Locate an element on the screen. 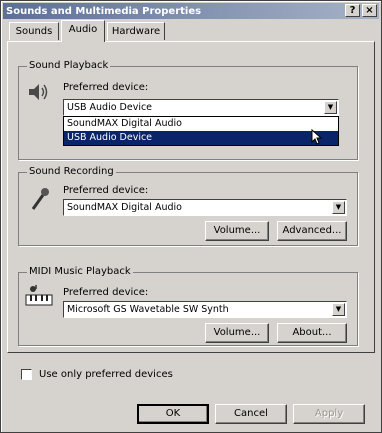 The width and height of the screenshot is (382, 433). cancel-button: Cancel is located at coordinates (251, 414).